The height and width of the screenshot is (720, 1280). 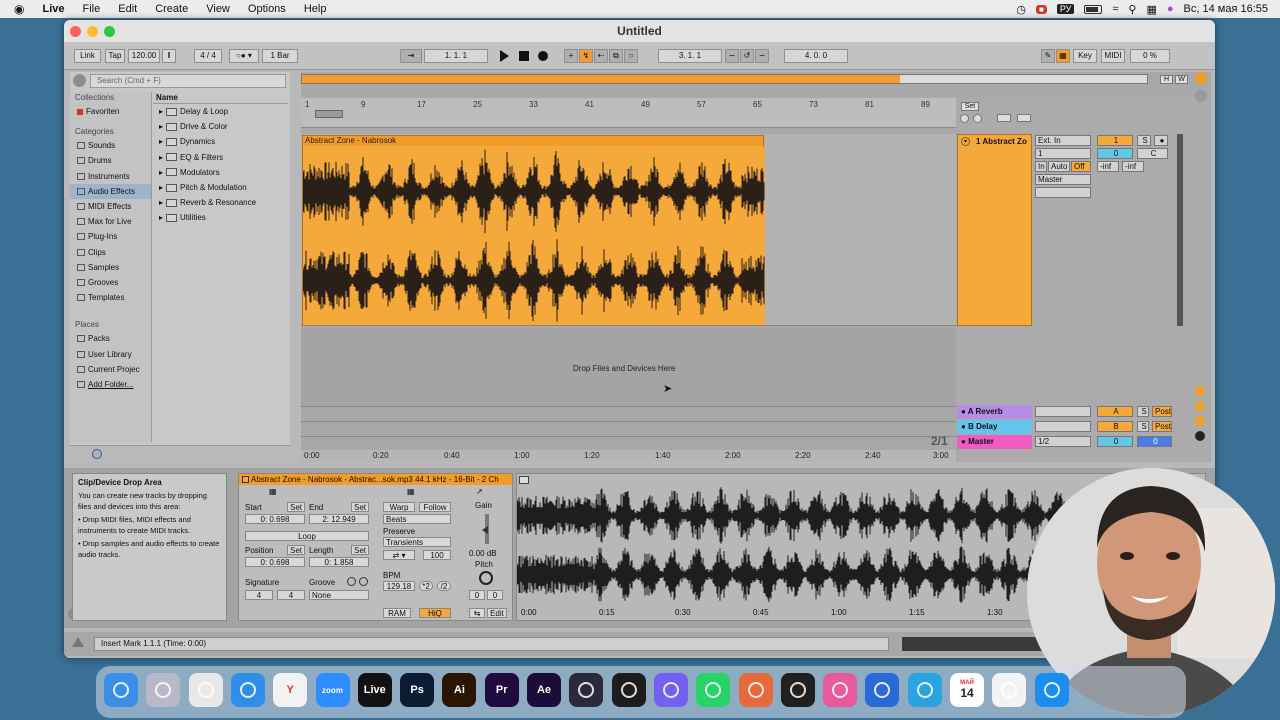 I want to click on sample-tab-icon: ▦, so click(x=411, y=491).